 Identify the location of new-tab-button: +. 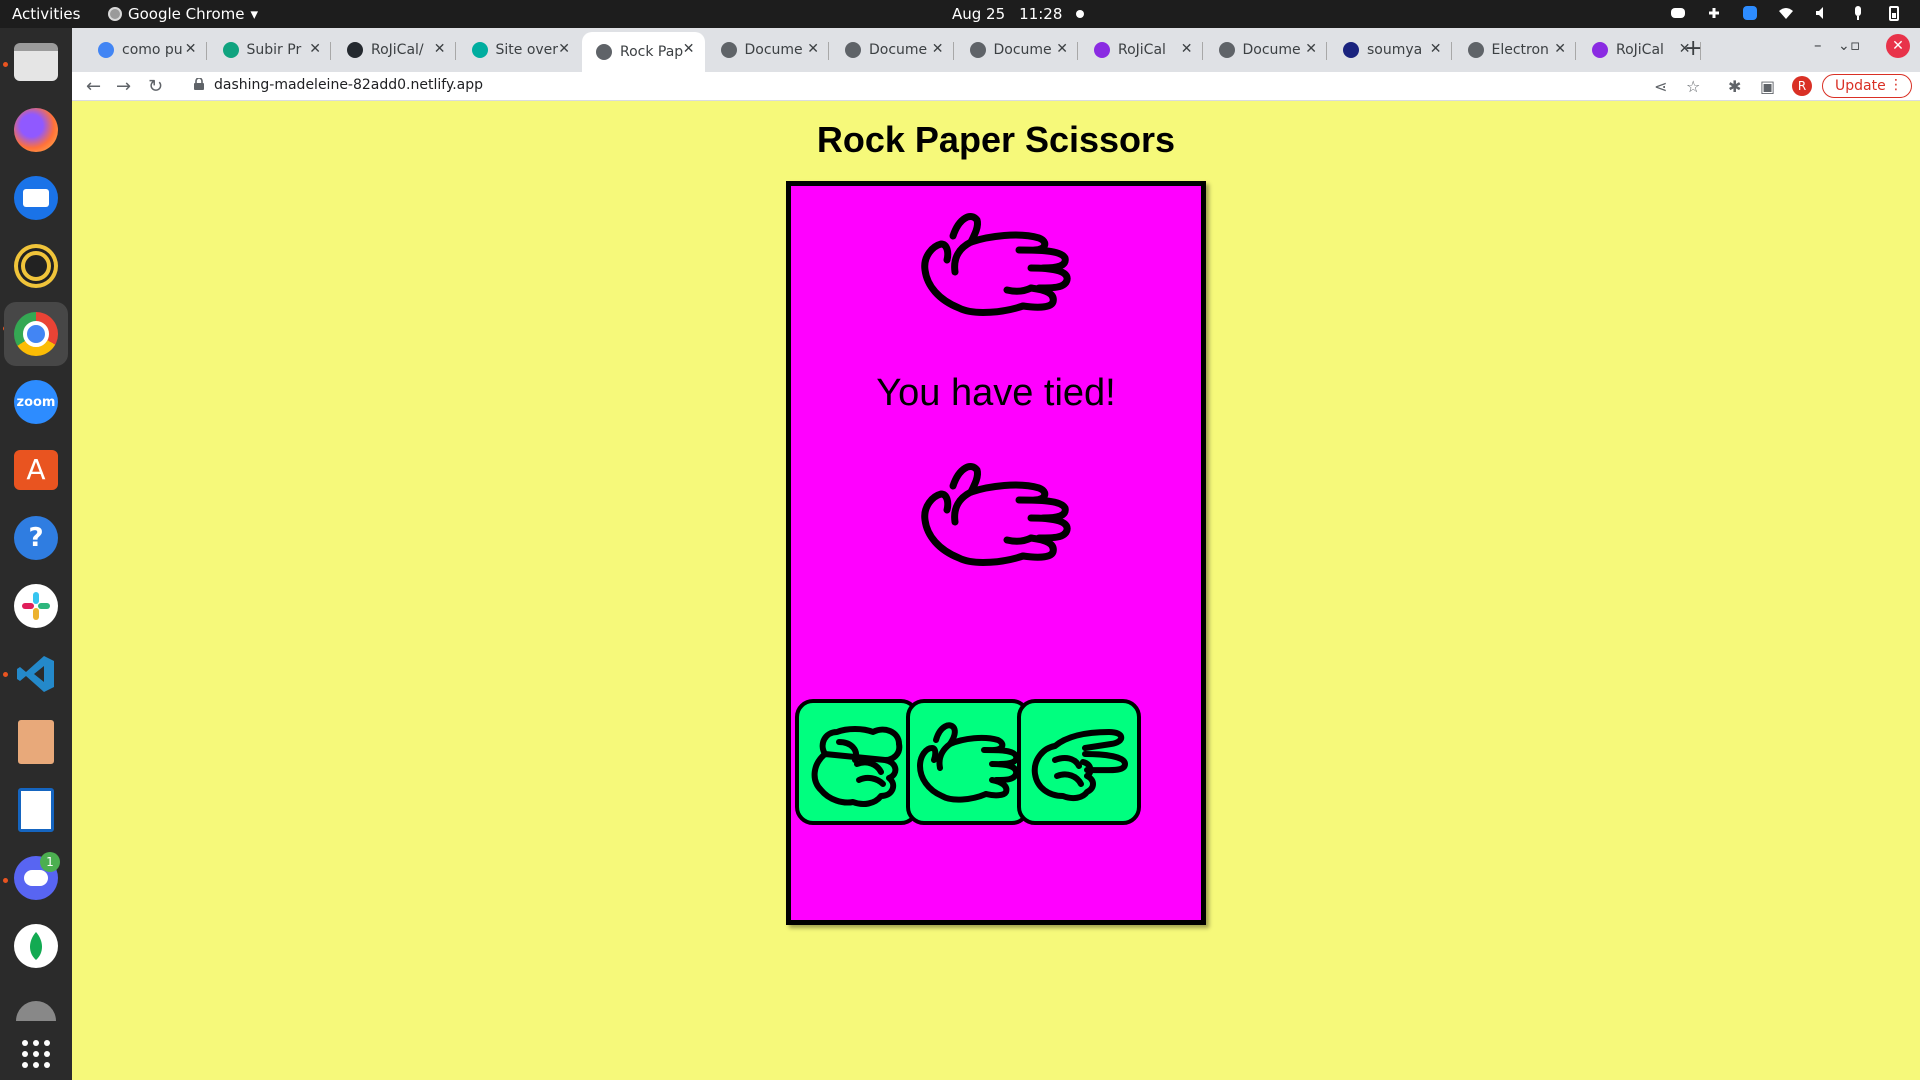
(1693, 48).